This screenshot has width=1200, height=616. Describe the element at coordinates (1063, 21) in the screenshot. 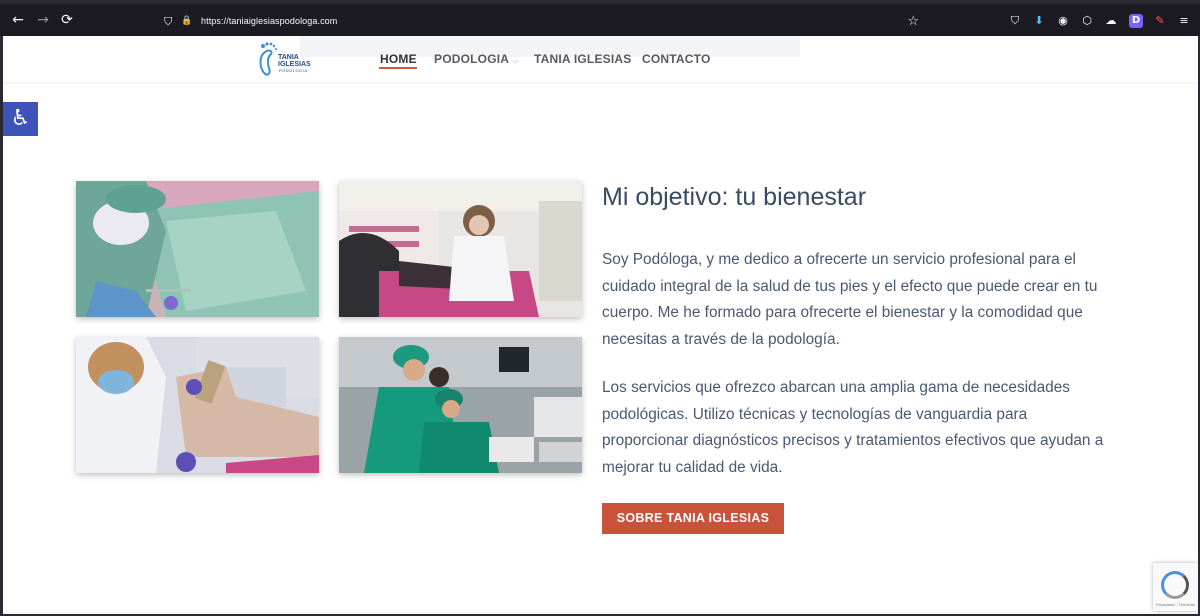

I see `account-icon: ◉` at that location.